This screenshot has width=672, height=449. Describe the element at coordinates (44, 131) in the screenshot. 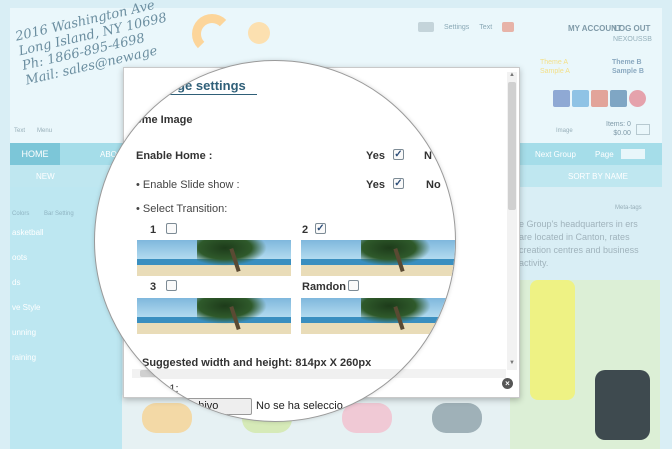

I see `menu-edit-link: Menu` at that location.